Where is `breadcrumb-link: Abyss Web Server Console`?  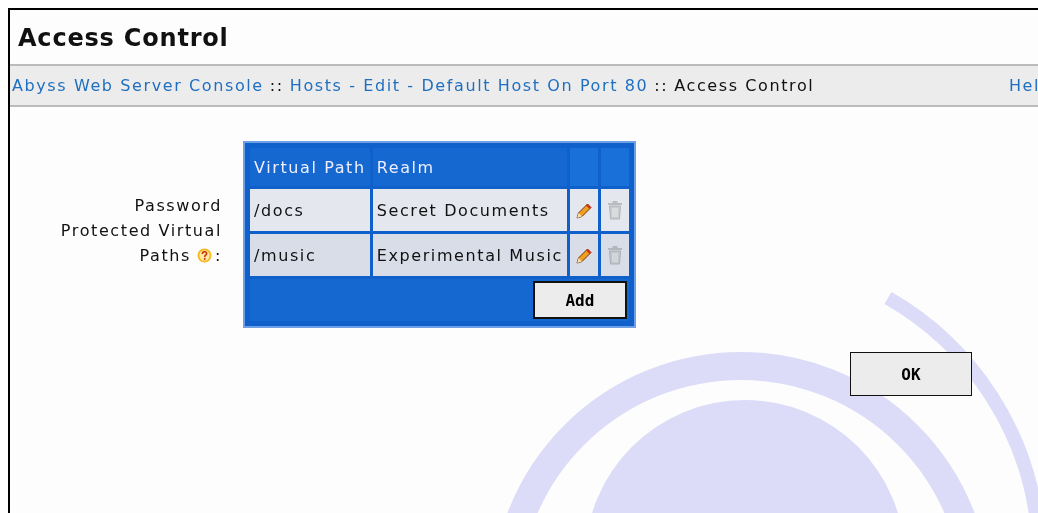
breadcrumb-link: Abyss Web Server Console is located at coordinates (138, 85).